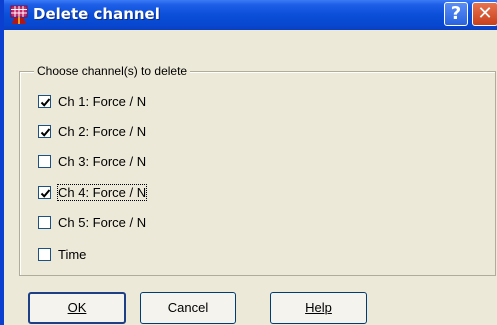 The width and height of the screenshot is (497, 325). I want to click on title-close-button: ✕, so click(484, 14).